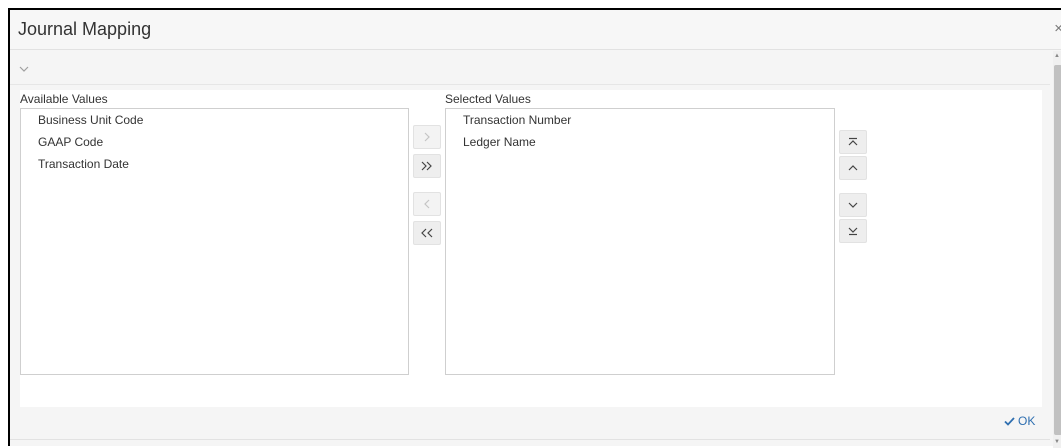 This screenshot has width=1061, height=448. What do you see at coordinates (214, 142) in the screenshot?
I see `list-item: GAAP Code` at bounding box center [214, 142].